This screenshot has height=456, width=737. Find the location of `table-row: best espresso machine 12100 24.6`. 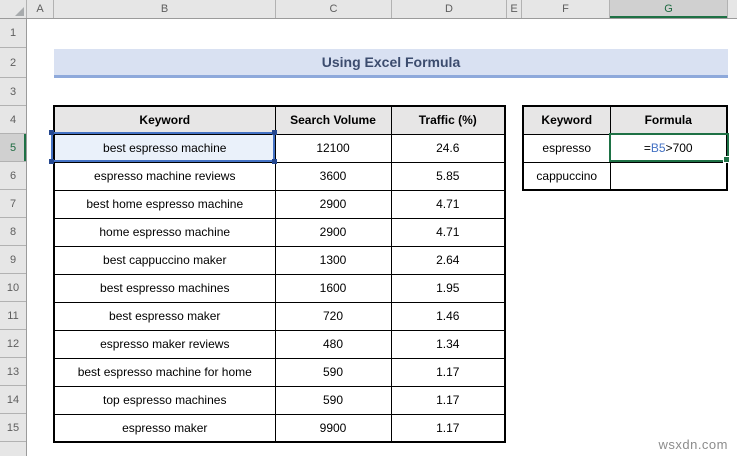

table-row: best espresso machine 12100 24.6 is located at coordinates (279, 148).